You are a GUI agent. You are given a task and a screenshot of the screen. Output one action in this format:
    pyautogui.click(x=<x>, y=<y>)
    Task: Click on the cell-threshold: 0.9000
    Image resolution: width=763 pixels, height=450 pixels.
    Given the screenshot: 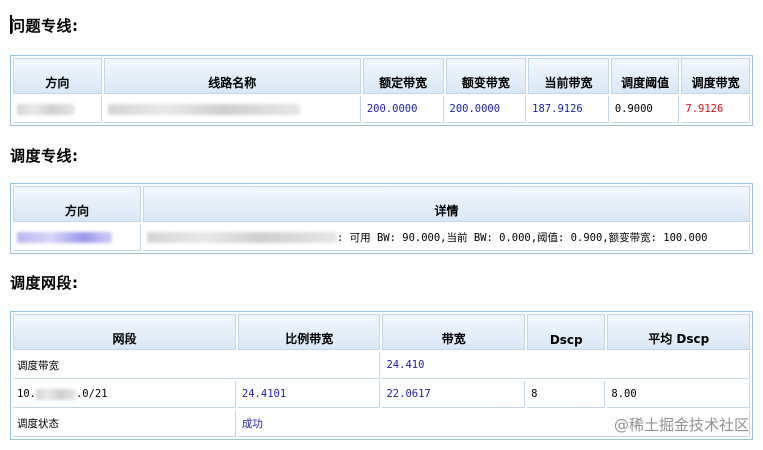 What is the action you would take?
    pyautogui.click(x=645, y=109)
    